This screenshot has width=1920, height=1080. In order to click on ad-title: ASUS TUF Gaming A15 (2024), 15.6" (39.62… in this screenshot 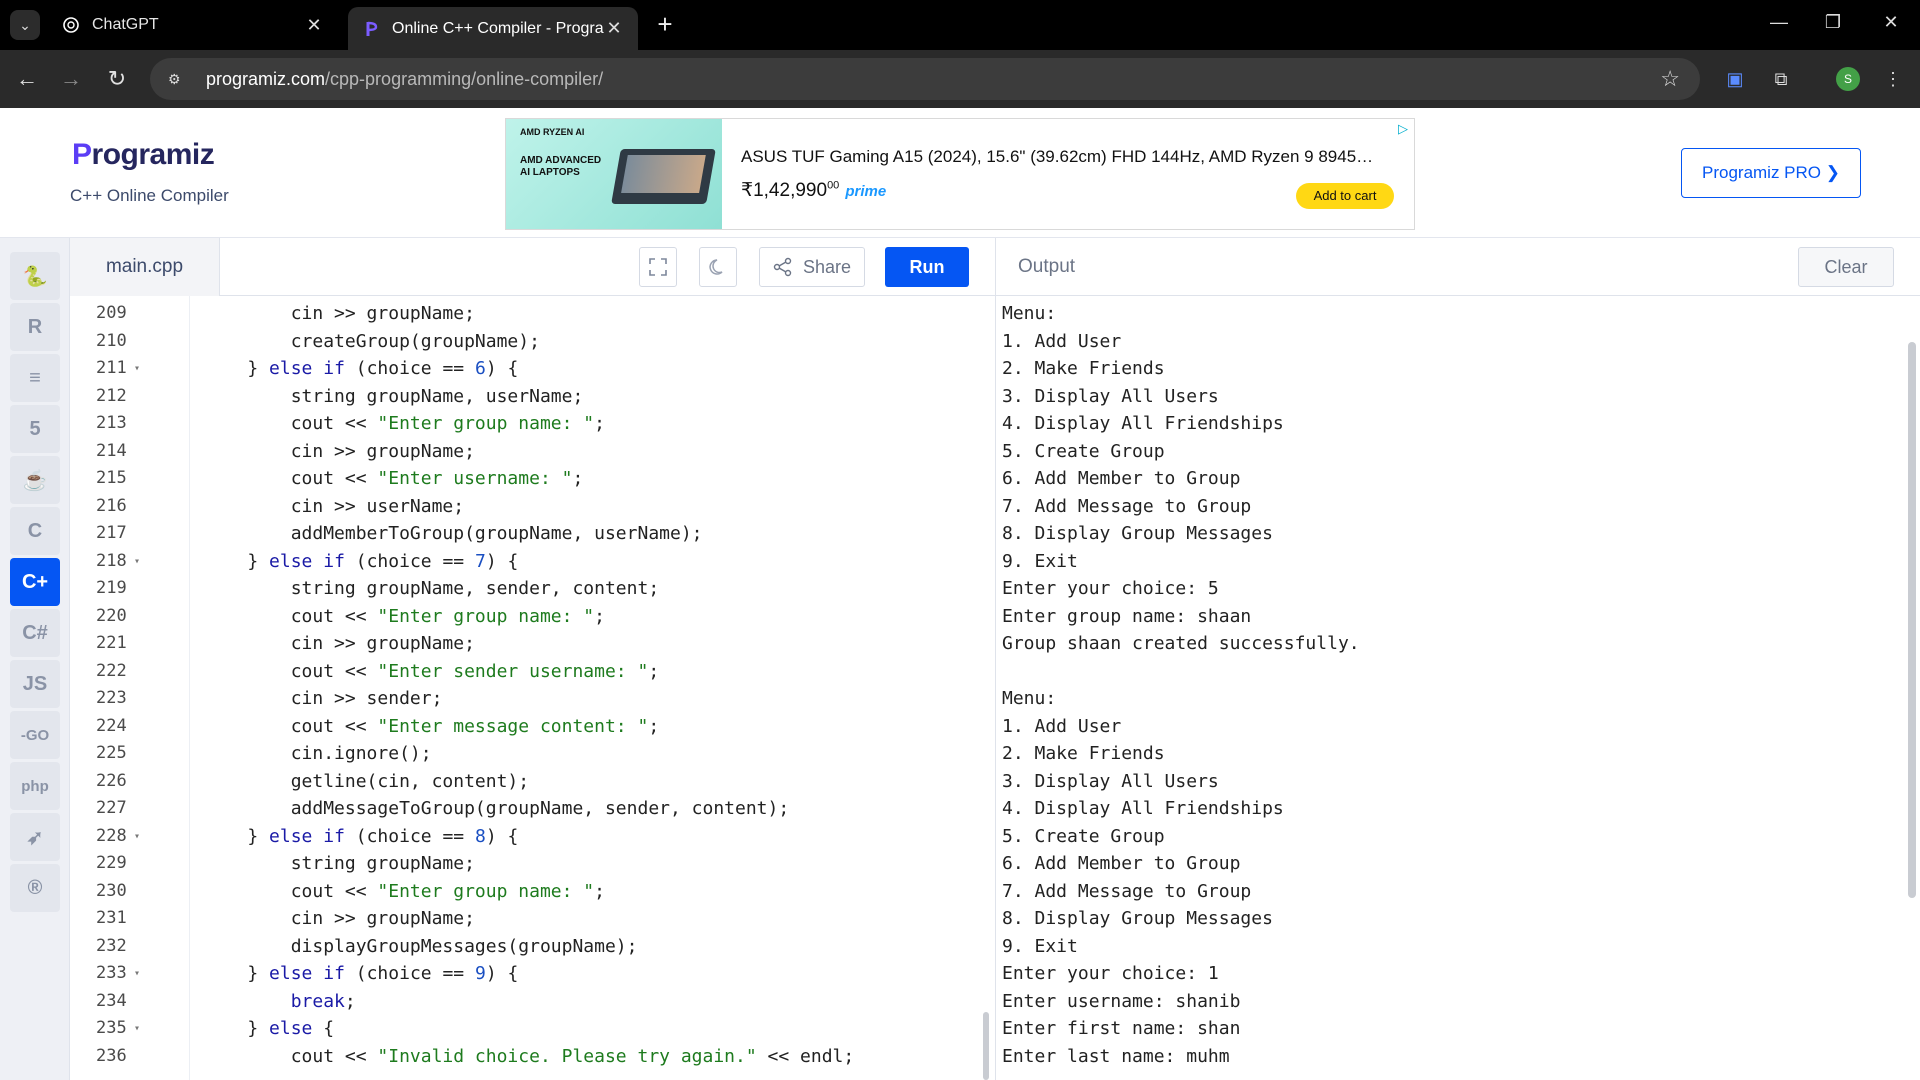, I will do `click(1057, 157)`.